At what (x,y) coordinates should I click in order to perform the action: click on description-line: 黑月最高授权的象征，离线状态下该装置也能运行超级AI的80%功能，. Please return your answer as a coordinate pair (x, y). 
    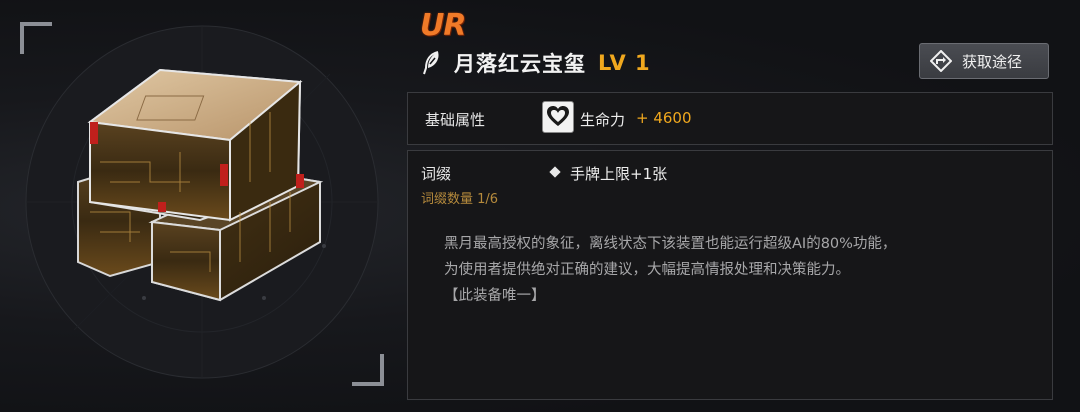
    Looking at the image, I should click on (670, 244).